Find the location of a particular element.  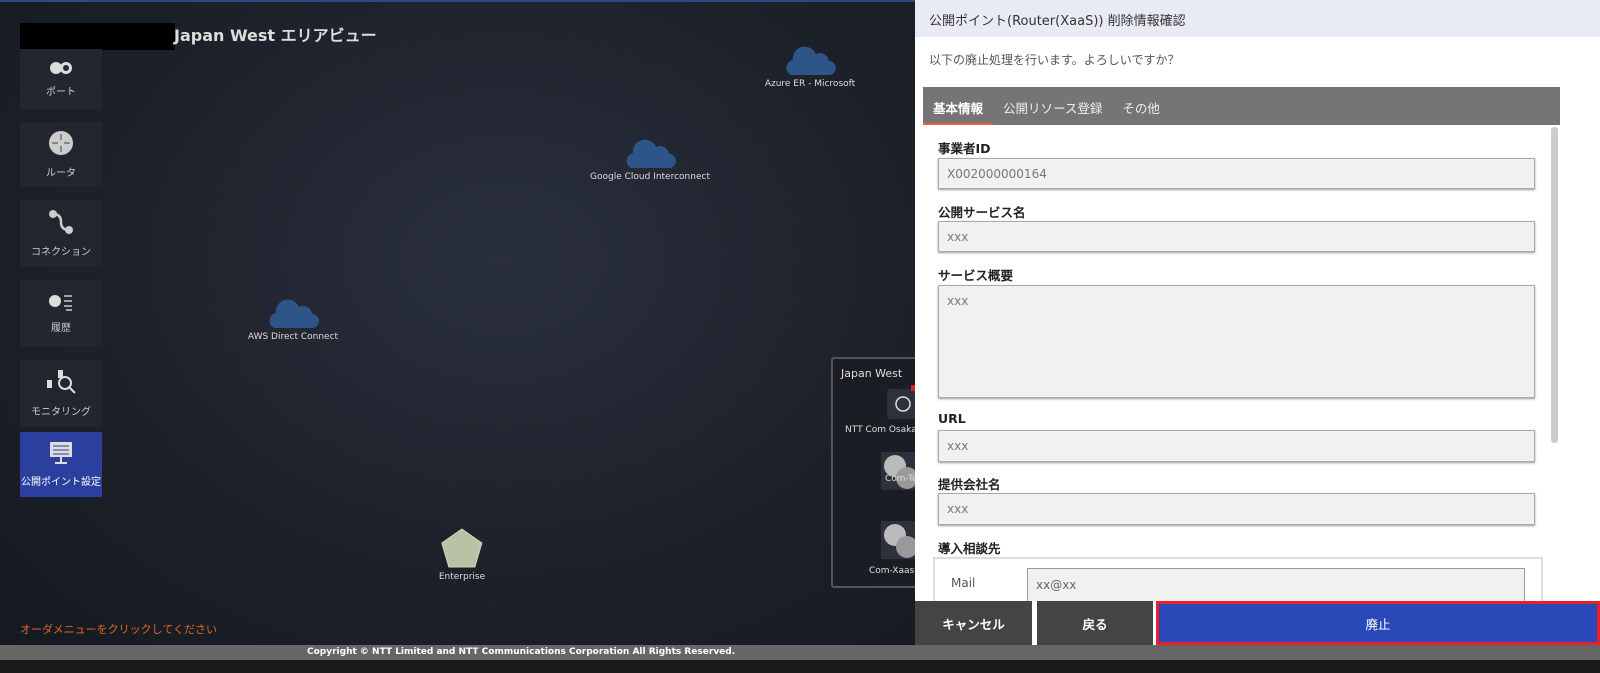

cloud-node-aws: AWS Direct Connect is located at coordinates (293, 318).